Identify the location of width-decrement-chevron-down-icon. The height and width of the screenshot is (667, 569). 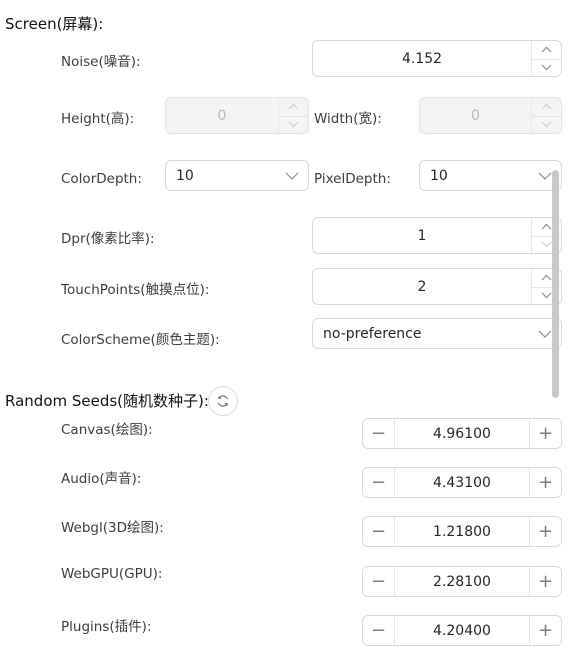
(546, 124).